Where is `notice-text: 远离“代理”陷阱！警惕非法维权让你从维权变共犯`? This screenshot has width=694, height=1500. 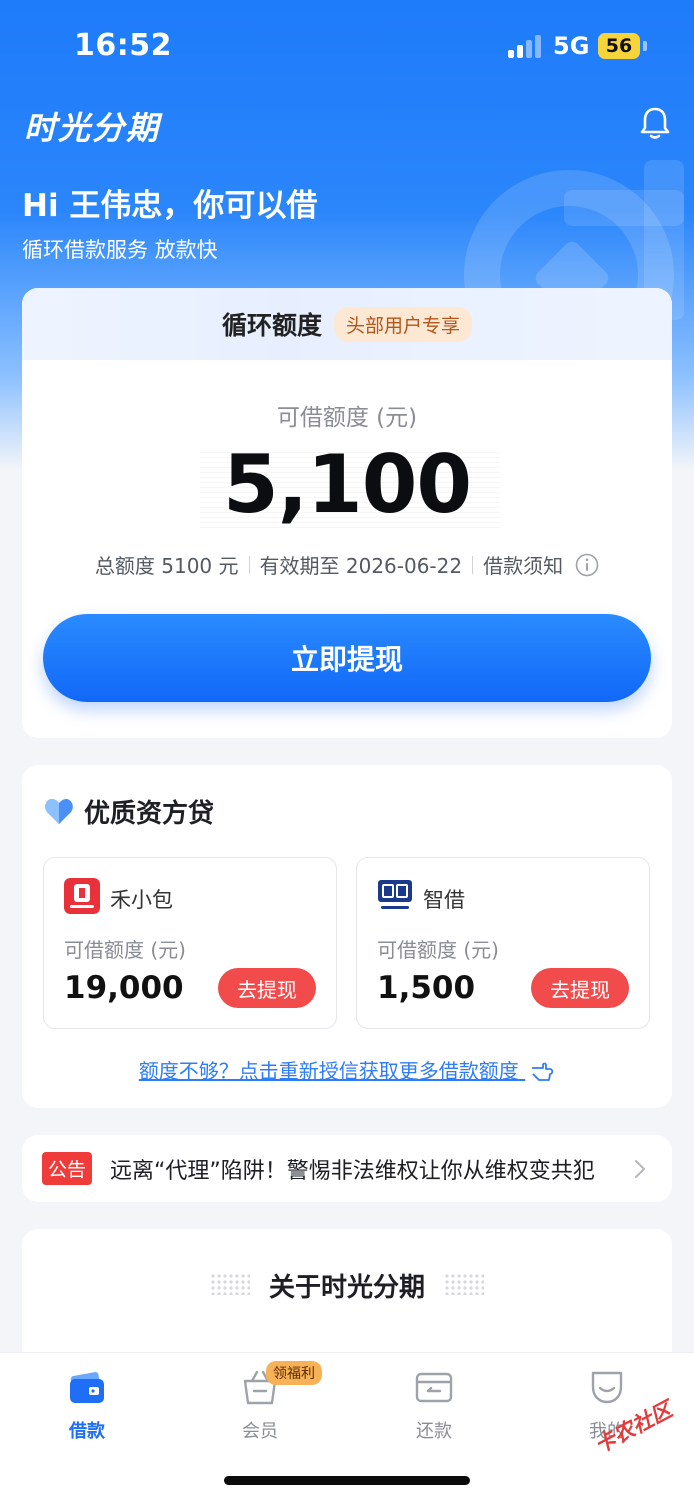
notice-text: 远离“代理”陷阱！警惕非法维权让你从维权变共犯 is located at coordinates (370, 1169).